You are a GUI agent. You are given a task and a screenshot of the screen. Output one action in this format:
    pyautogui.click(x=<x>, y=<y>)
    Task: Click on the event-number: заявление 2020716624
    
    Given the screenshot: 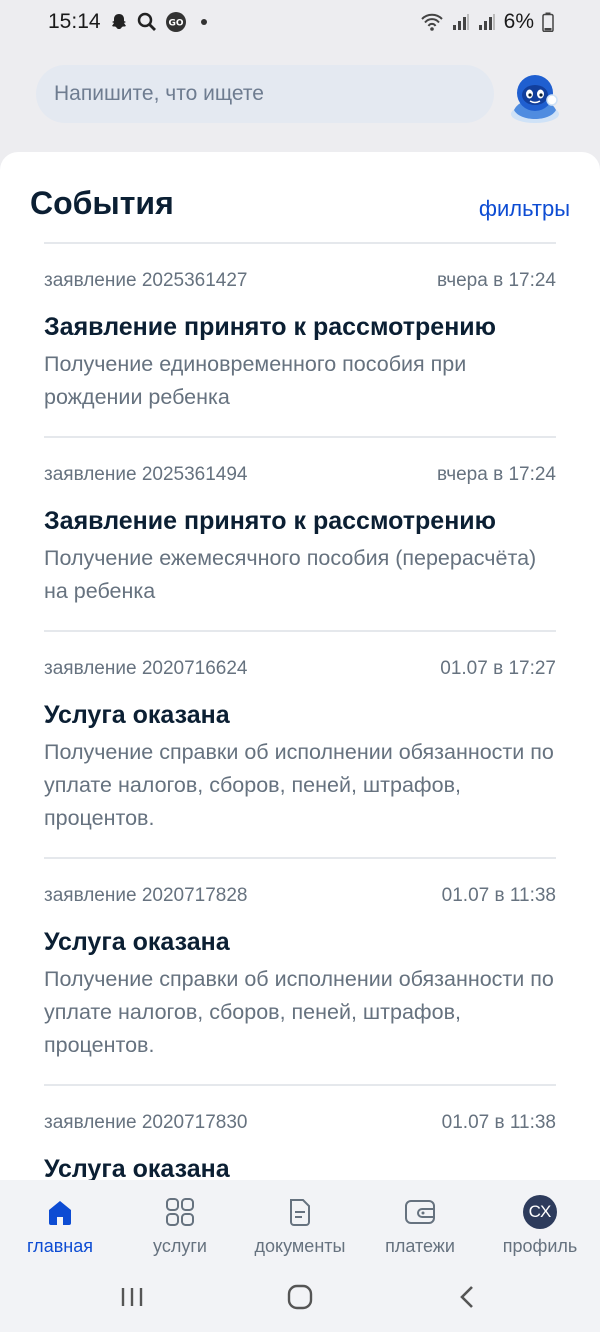 What is the action you would take?
    pyautogui.click(x=146, y=668)
    